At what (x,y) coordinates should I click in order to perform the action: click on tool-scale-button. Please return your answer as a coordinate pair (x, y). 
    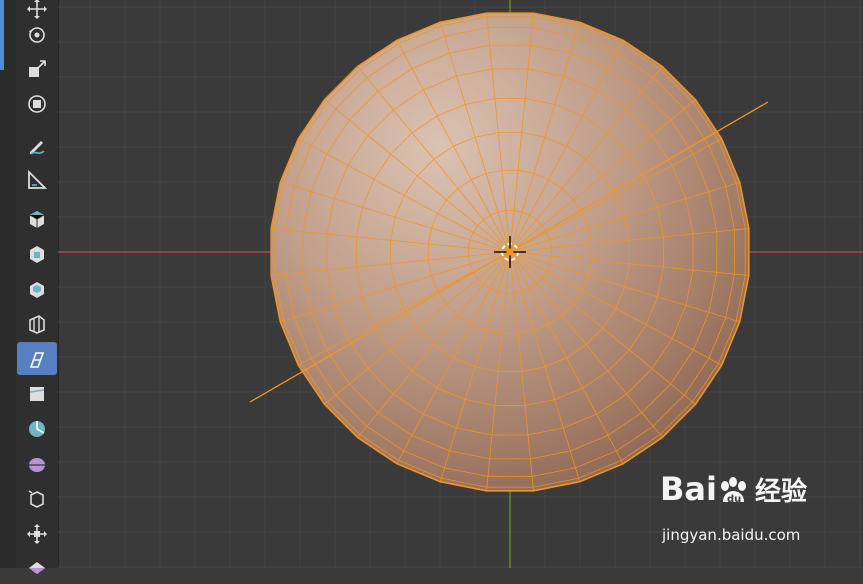
    Looking at the image, I should click on (37, 68).